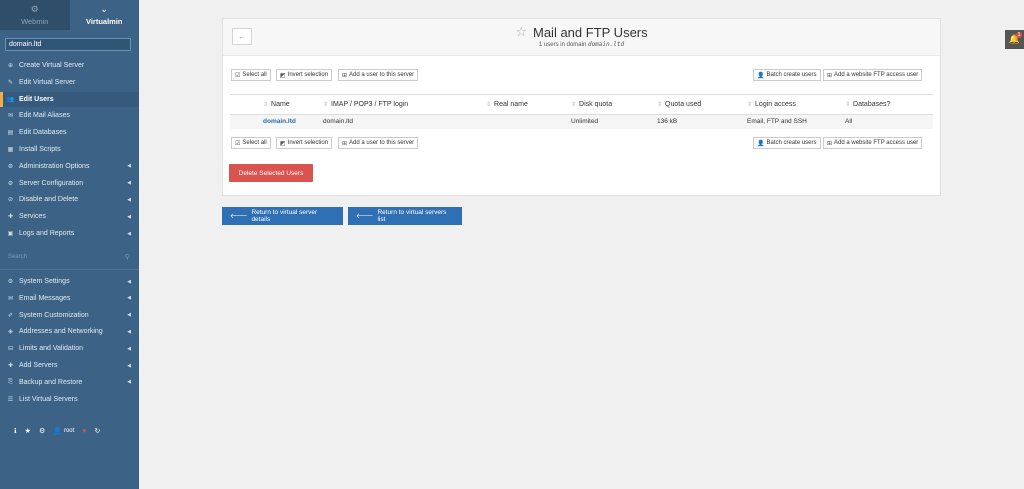  I want to click on add-user-label: Add a user to this server, so click(382, 143).